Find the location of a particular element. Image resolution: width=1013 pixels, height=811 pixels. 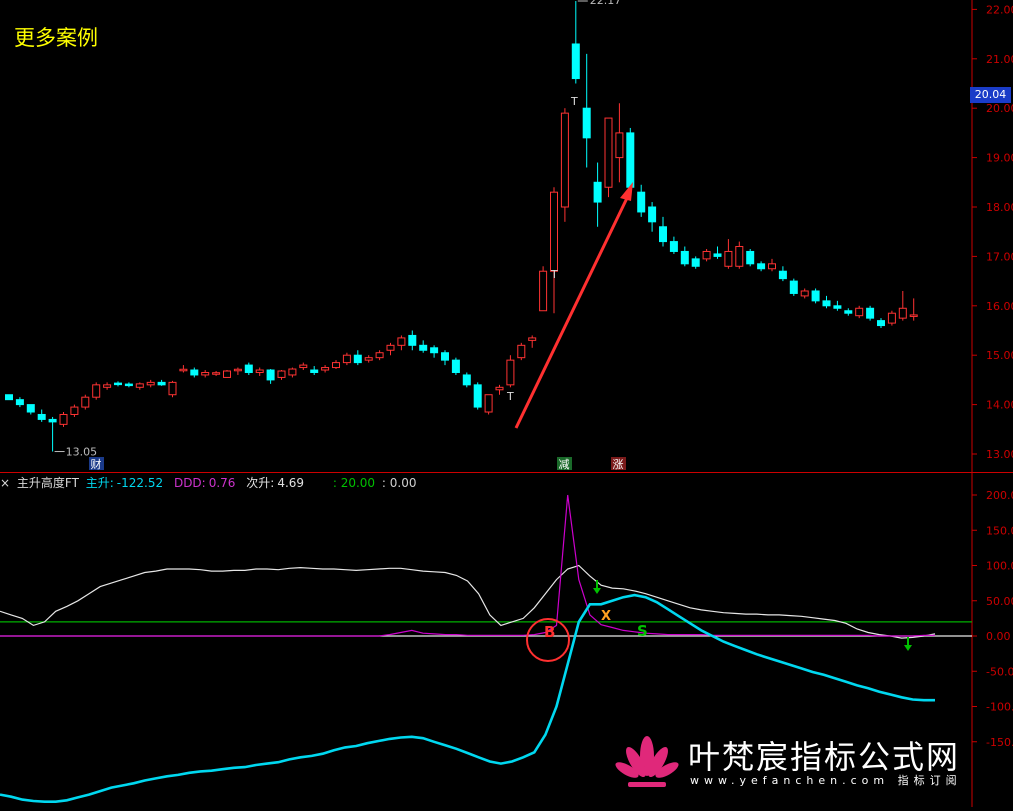

price-axis-label: 19.00 is located at coordinates (999, 158).